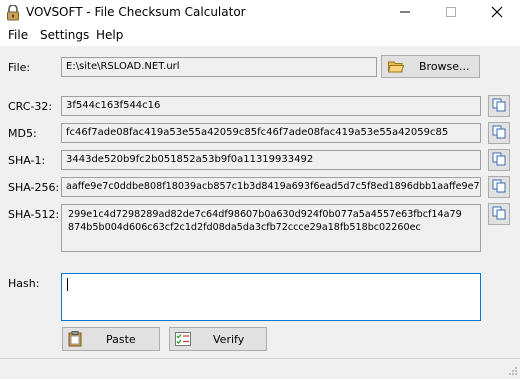  I want to click on hash-input, so click(271, 297).